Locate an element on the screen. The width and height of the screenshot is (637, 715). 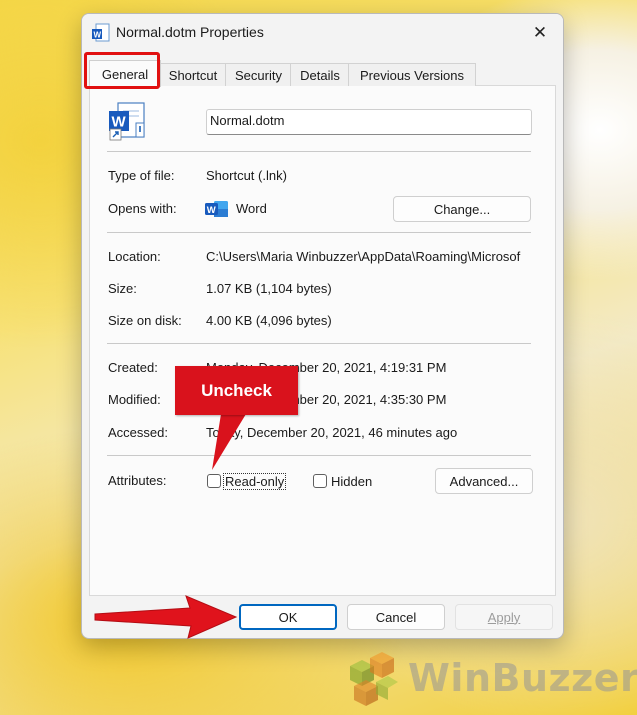
type-of-file-value: Shortcut (.lnk) is located at coordinates (246, 175).